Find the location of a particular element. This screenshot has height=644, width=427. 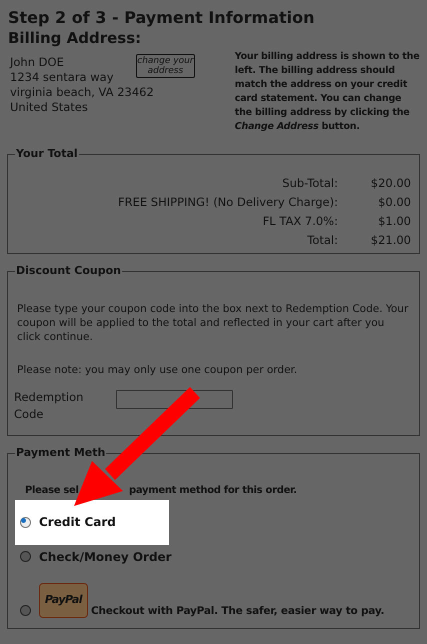

total-amount: $1.00 is located at coordinates (394, 220).